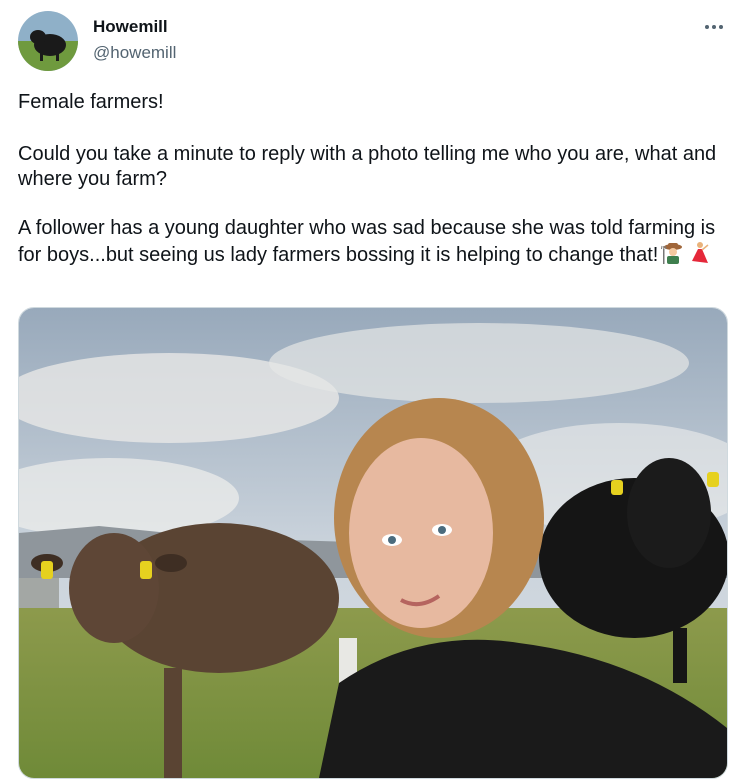  I want to click on author-avatar, so click(48, 41).